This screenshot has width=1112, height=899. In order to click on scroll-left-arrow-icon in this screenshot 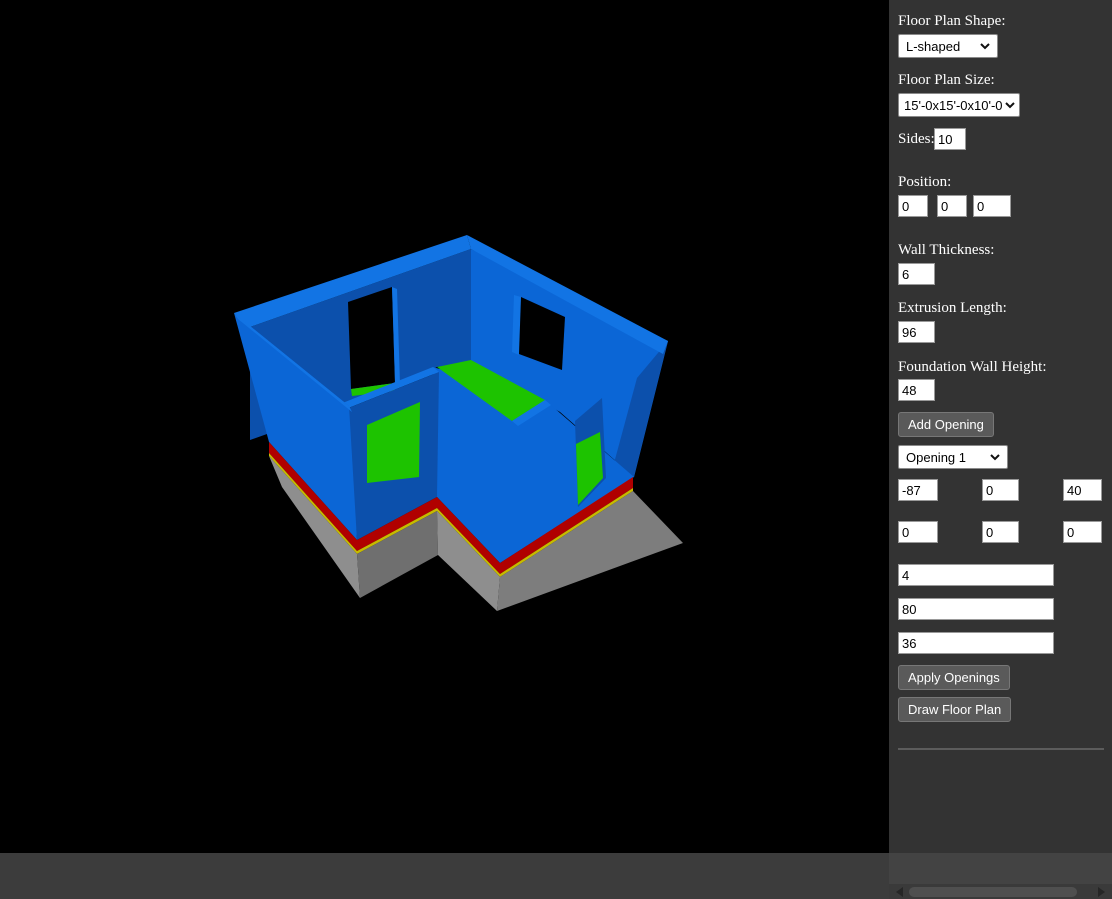, I will do `click(899, 892)`.